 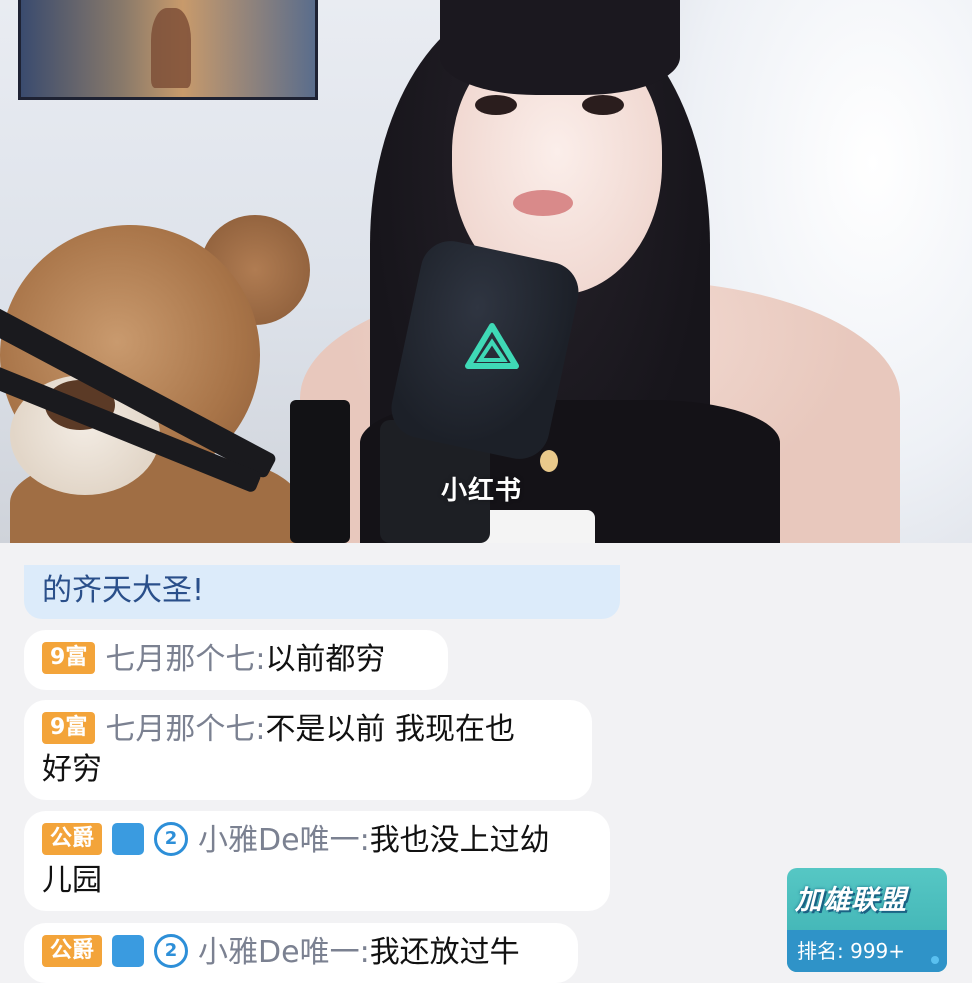 I want to click on chat-message: 9富 七月那个七:不是以前 我现在也 好穷, so click(x=308, y=750).